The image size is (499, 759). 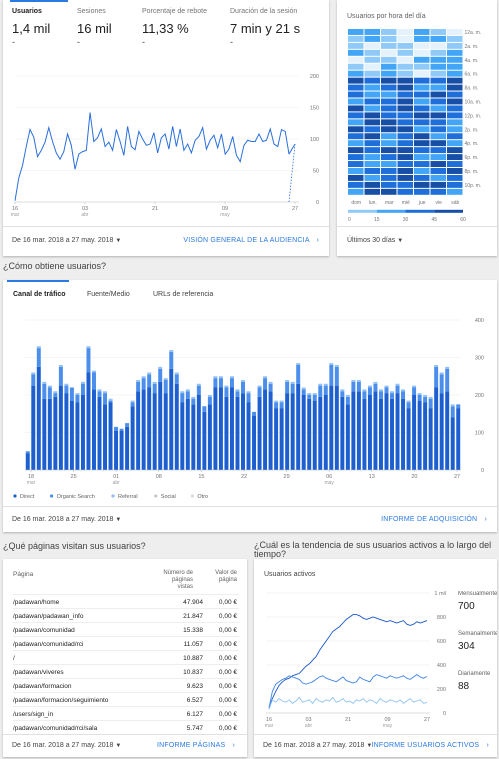 I want to click on tab-source-medium: Fuente/Medio, so click(x=108, y=294).